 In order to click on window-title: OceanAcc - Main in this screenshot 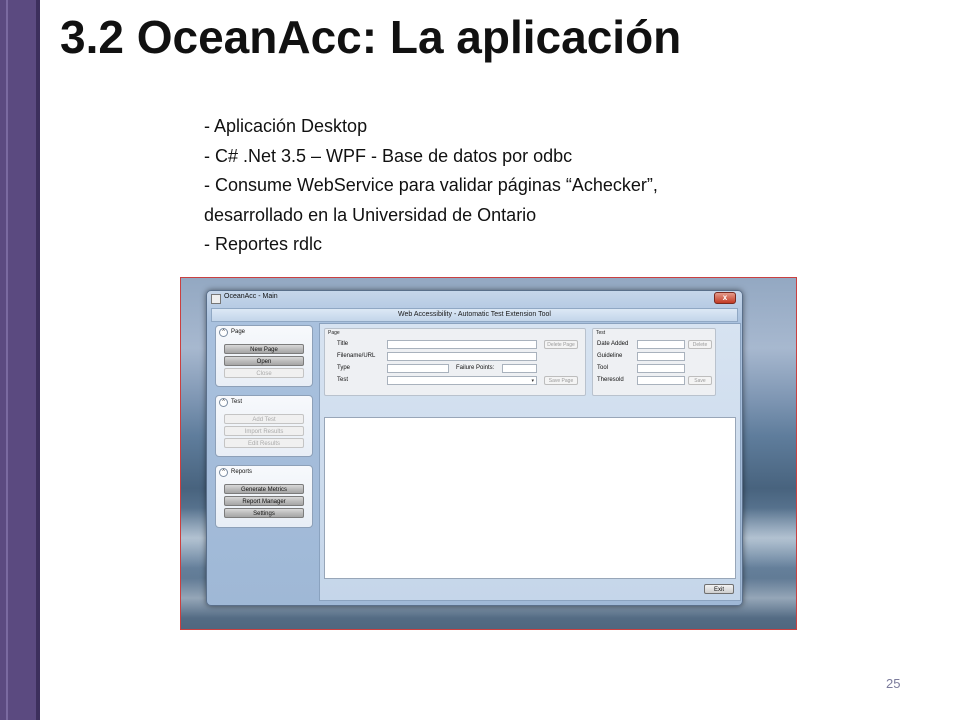, I will do `click(251, 296)`.